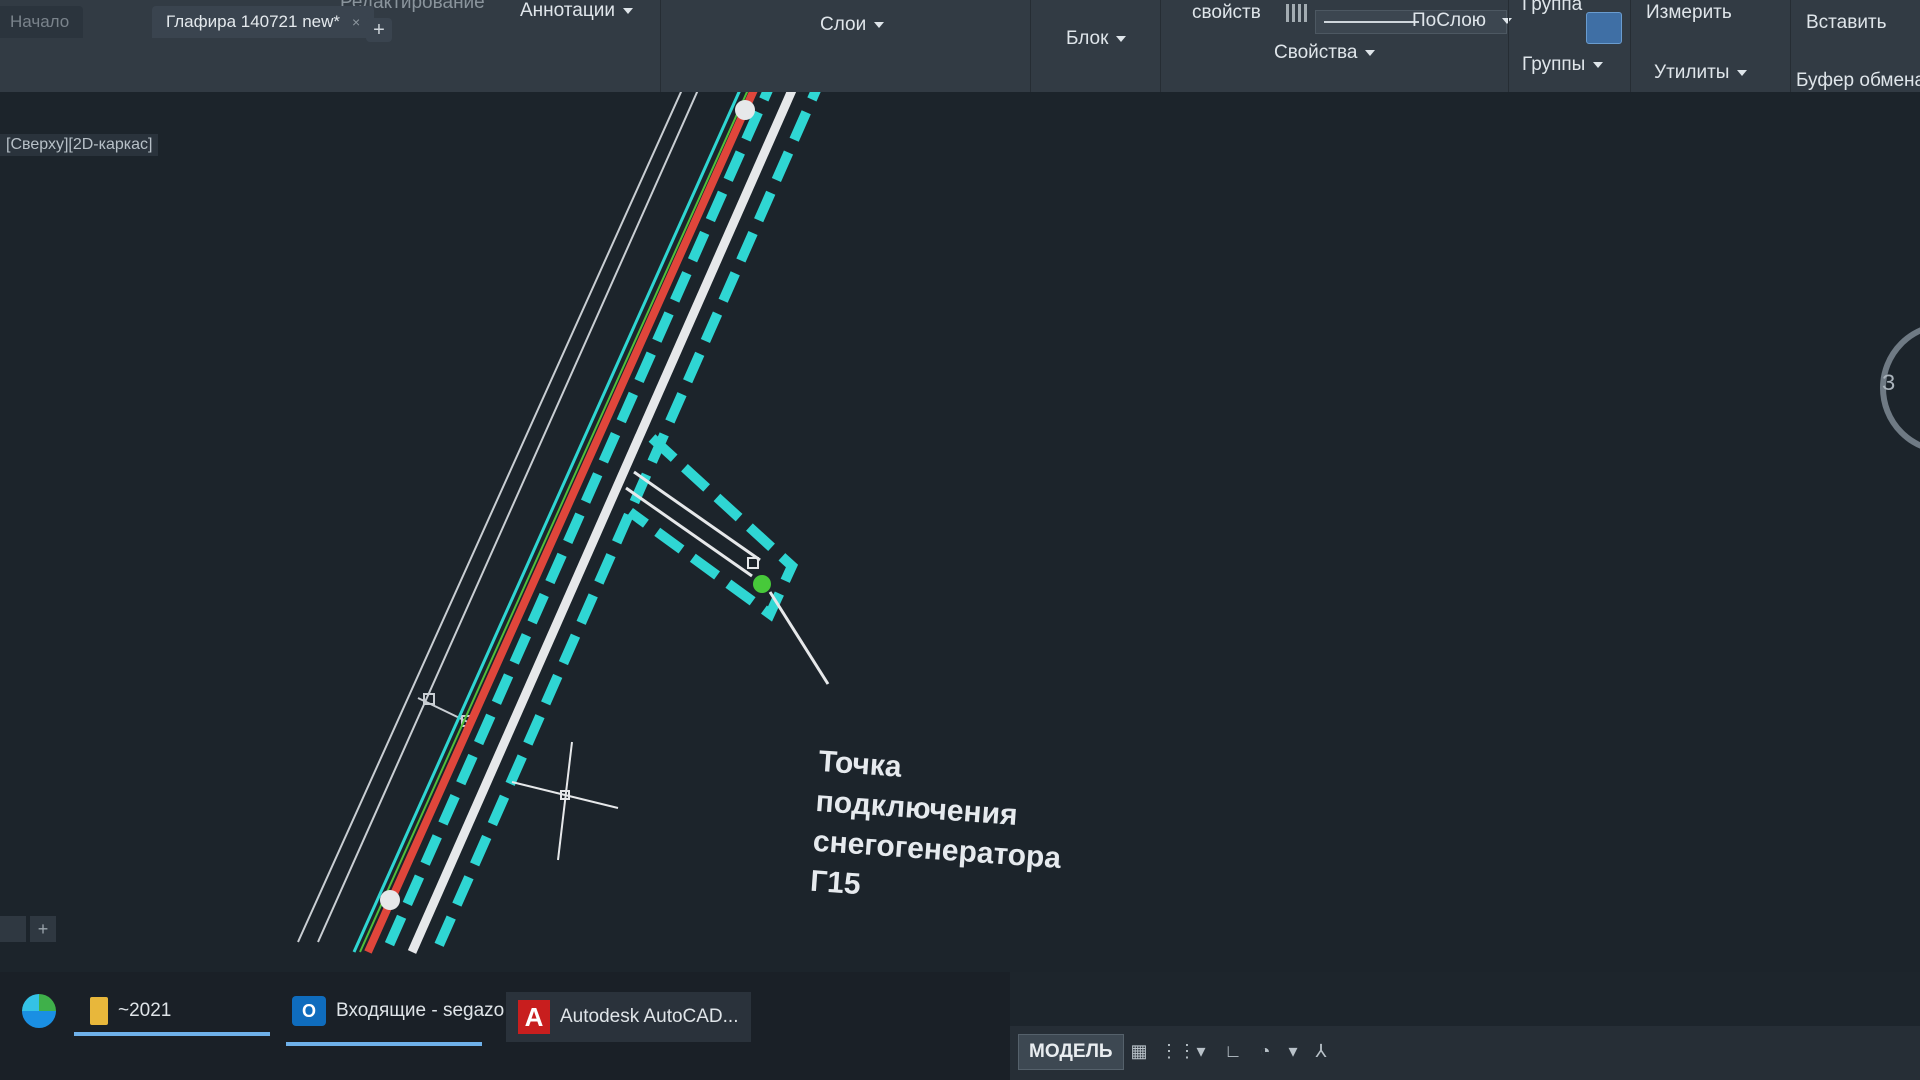 The image size is (1920, 1080). I want to click on group-select-icon, so click(1604, 28).